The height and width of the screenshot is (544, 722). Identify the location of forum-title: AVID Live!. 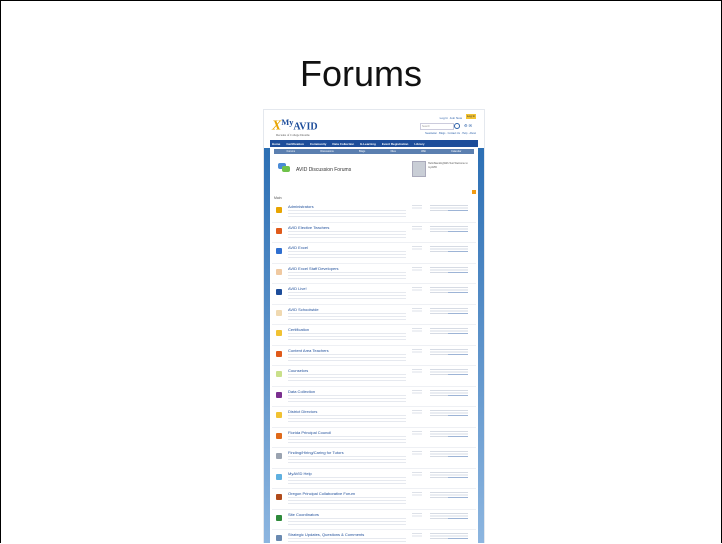
(297, 288).